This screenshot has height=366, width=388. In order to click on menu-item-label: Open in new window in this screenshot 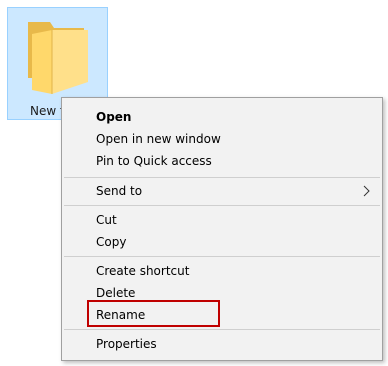, I will do `click(158, 139)`.